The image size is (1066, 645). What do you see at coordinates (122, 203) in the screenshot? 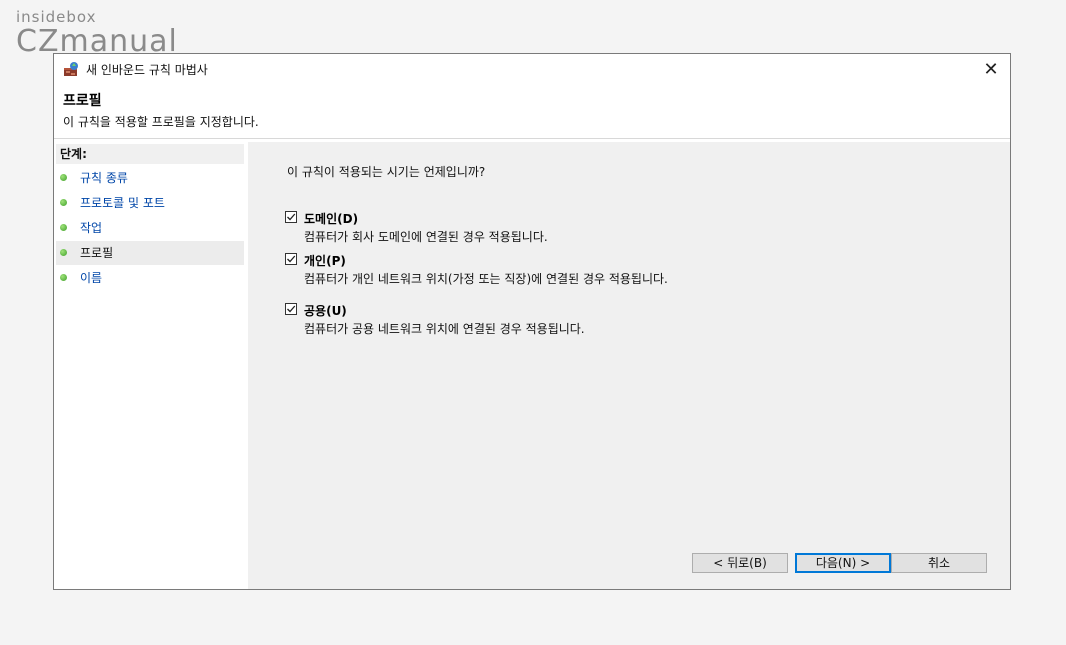
I see `step-label: 프로토콜 및 포트` at bounding box center [122, 203].